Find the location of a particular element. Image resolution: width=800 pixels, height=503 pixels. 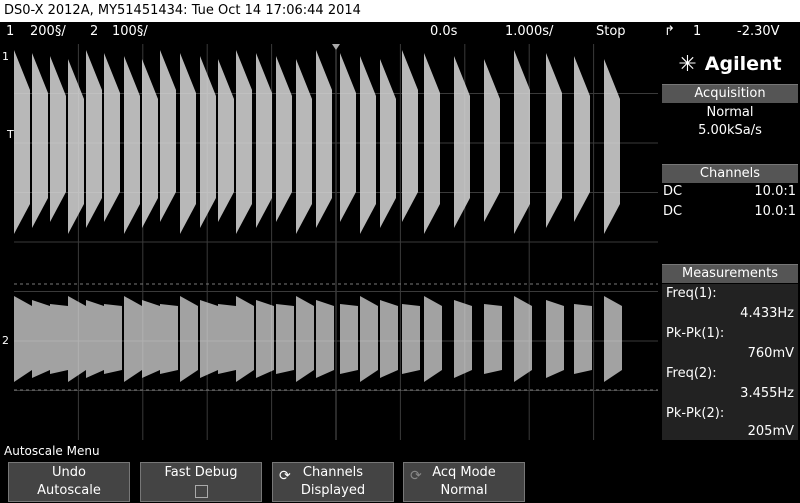

time-position: 0.0s is located at coordinates (443, 31).